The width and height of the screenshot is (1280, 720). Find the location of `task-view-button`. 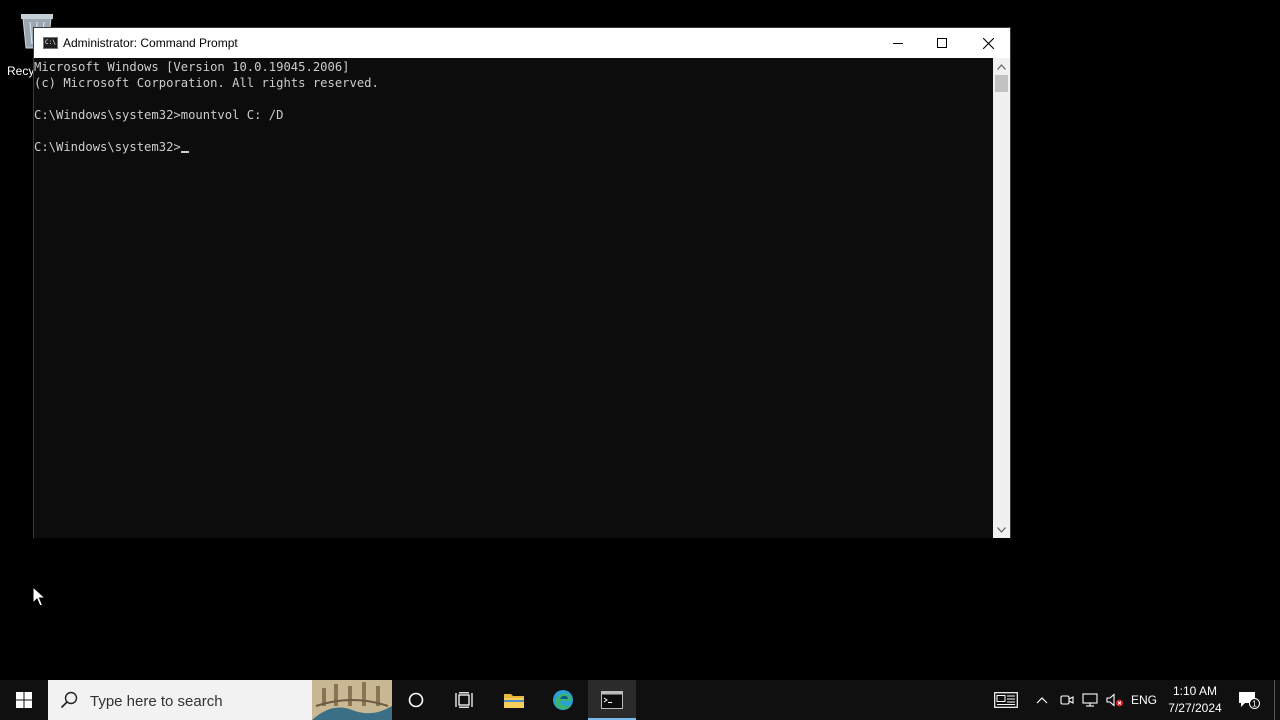

task-view-button is located at coordinates (464, 700).